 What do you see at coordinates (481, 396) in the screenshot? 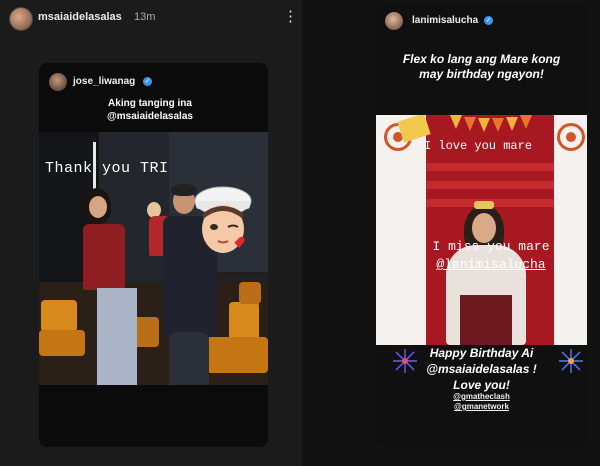
I see `mention-tag: @gmatheclash` at bounding box center [481, 396].